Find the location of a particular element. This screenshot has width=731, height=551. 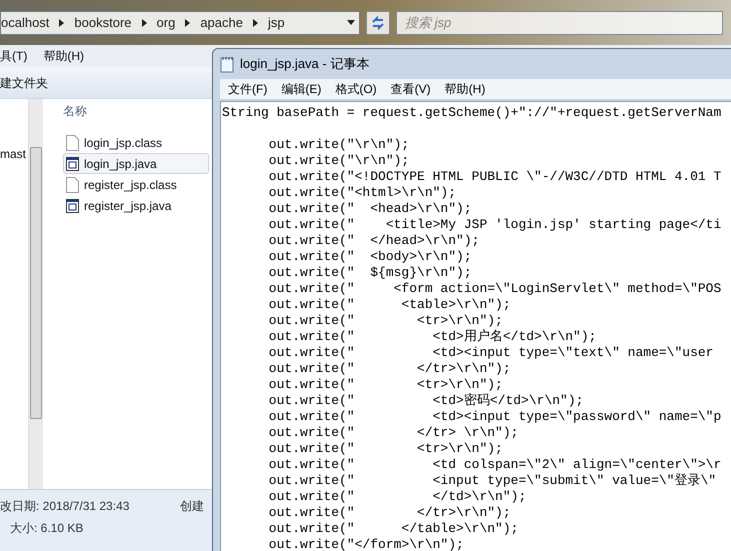

detail-text: 改日期: 2018/7/31 23:43 is located at coordinates (65, 506).